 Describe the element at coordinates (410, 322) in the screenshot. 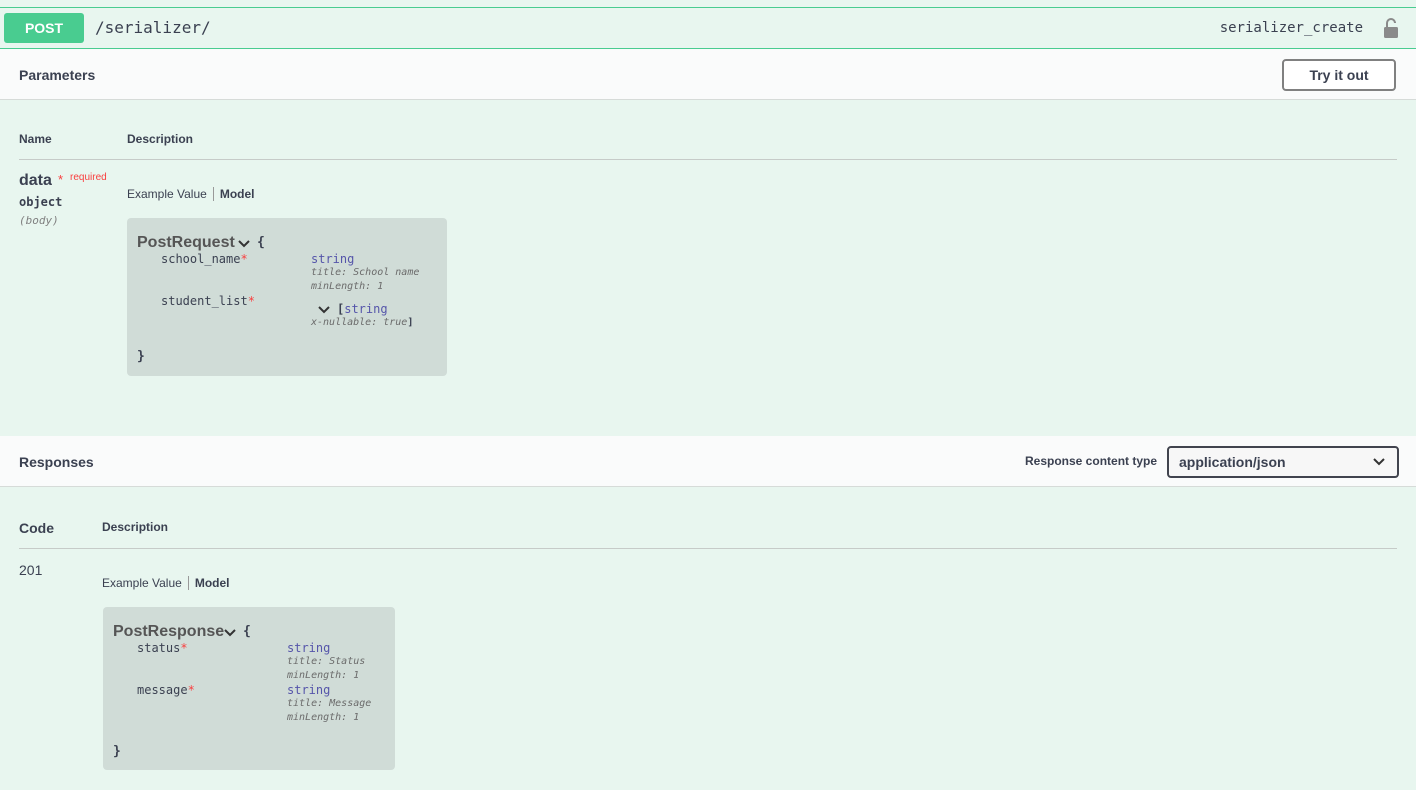

I see `array-close-bracket: ]` at that location.